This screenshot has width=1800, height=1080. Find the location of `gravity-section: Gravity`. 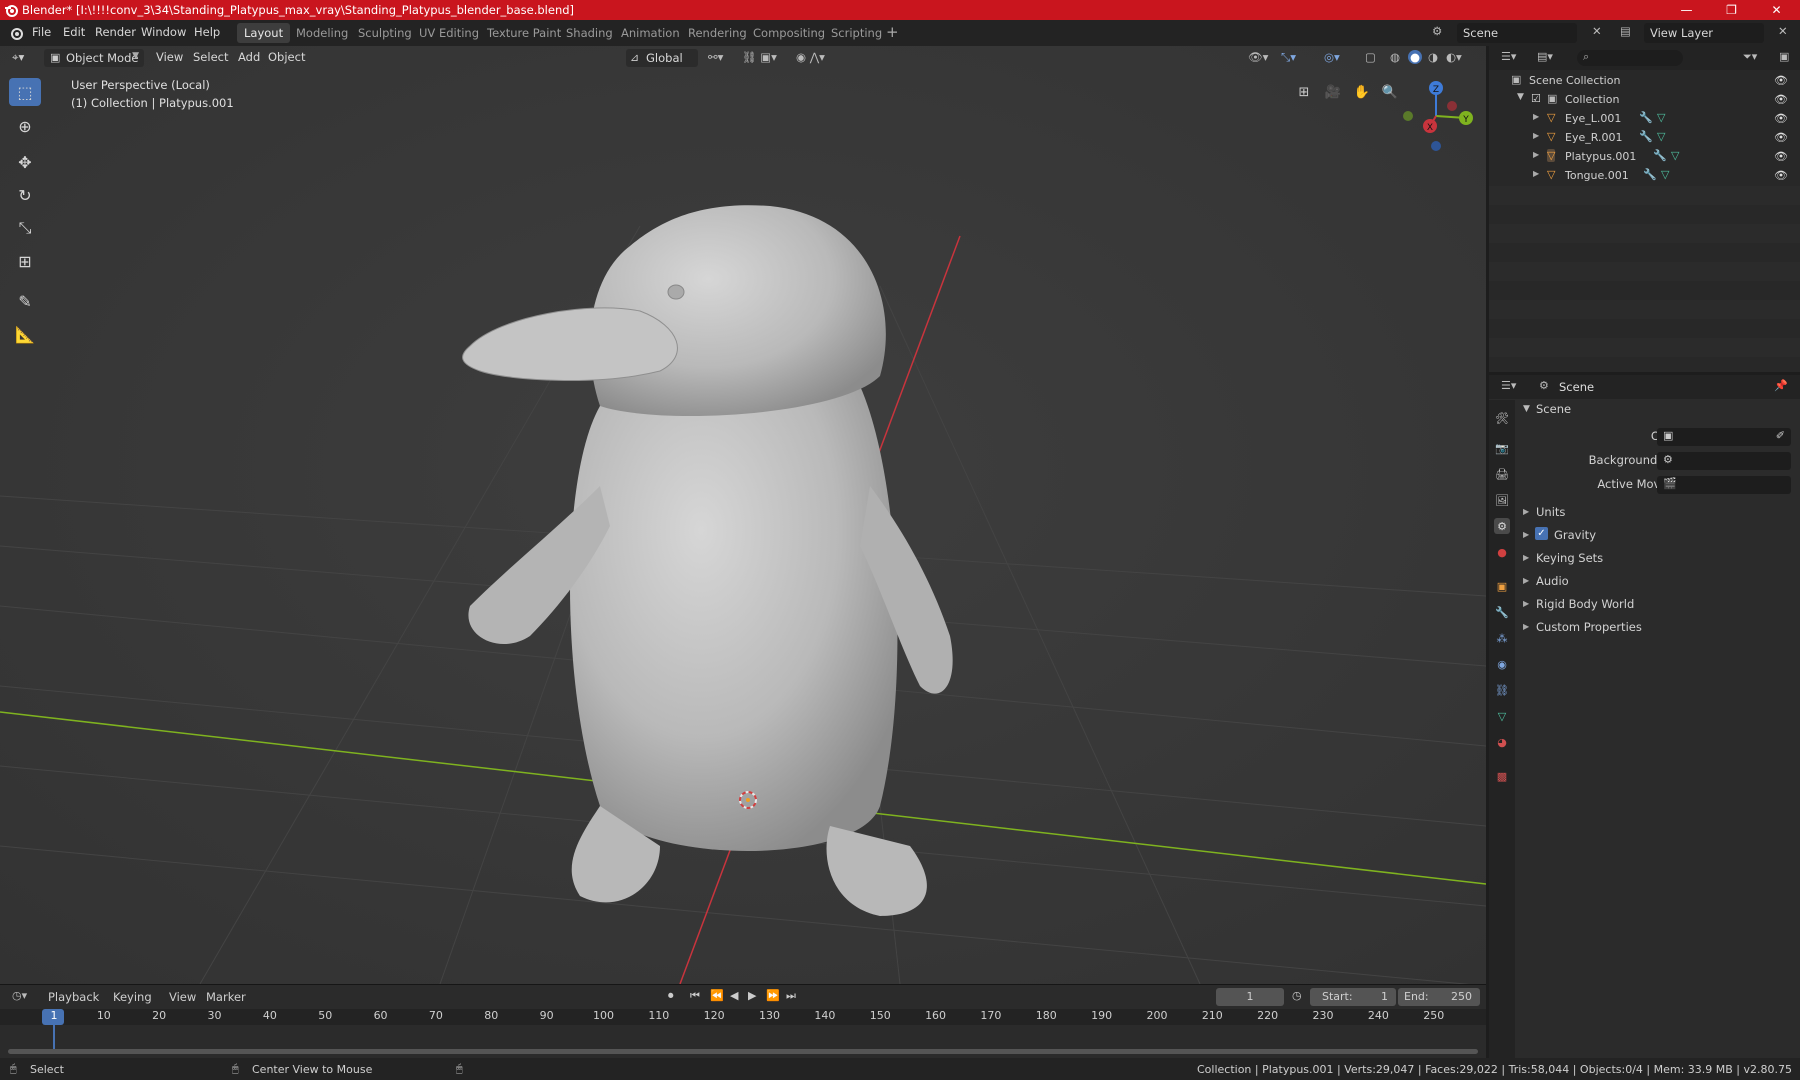

gravity-section: Gravity is located at coordinates (1575, 535).